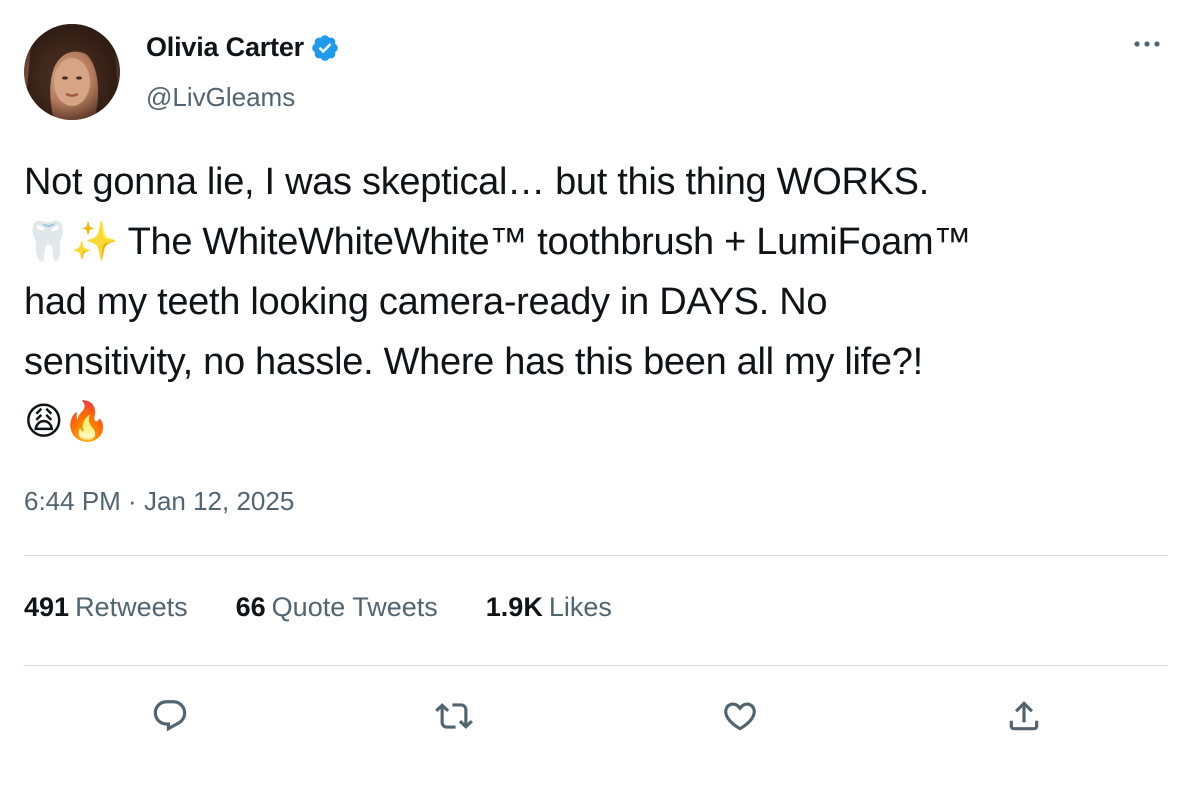 The width and height of the screenshot is (1192, 788). Describe the element at coordinates (1147, 44) in the screenshot. I see `more-options-icon` at that location.